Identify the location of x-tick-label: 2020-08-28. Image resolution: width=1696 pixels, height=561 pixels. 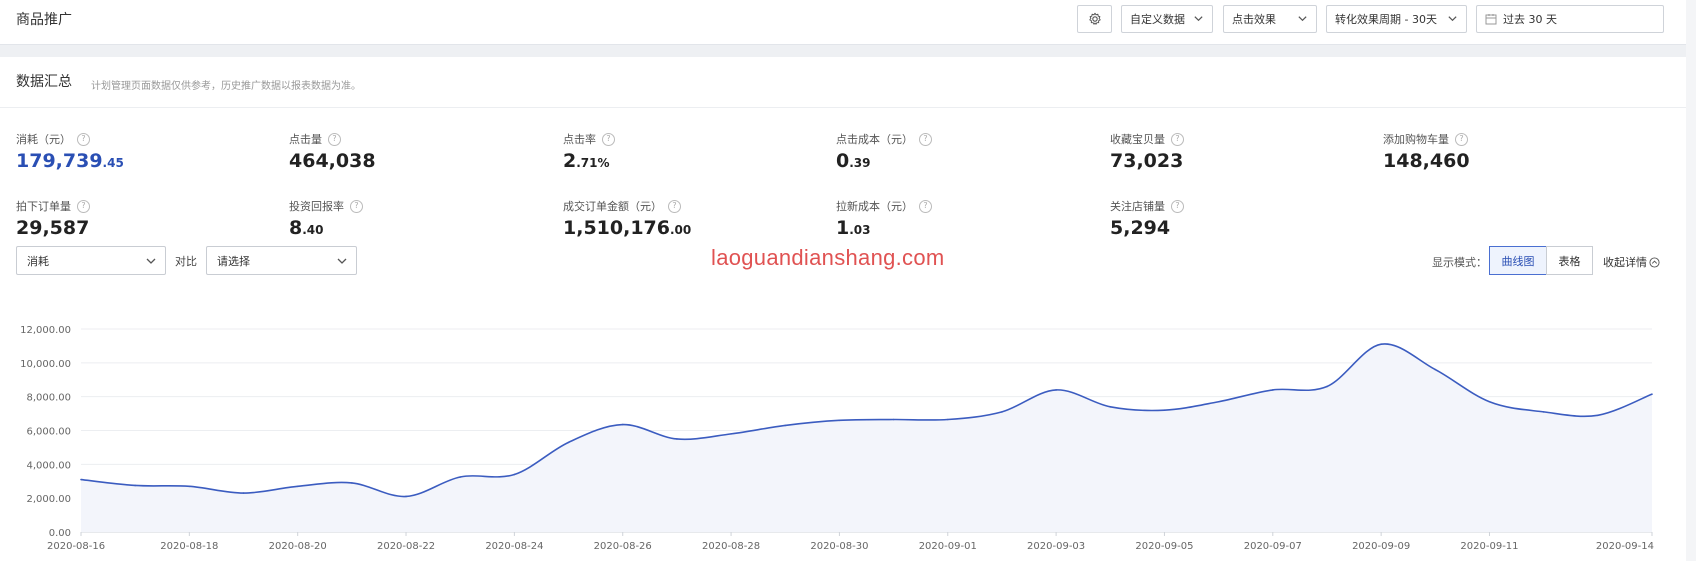
(731, 546).